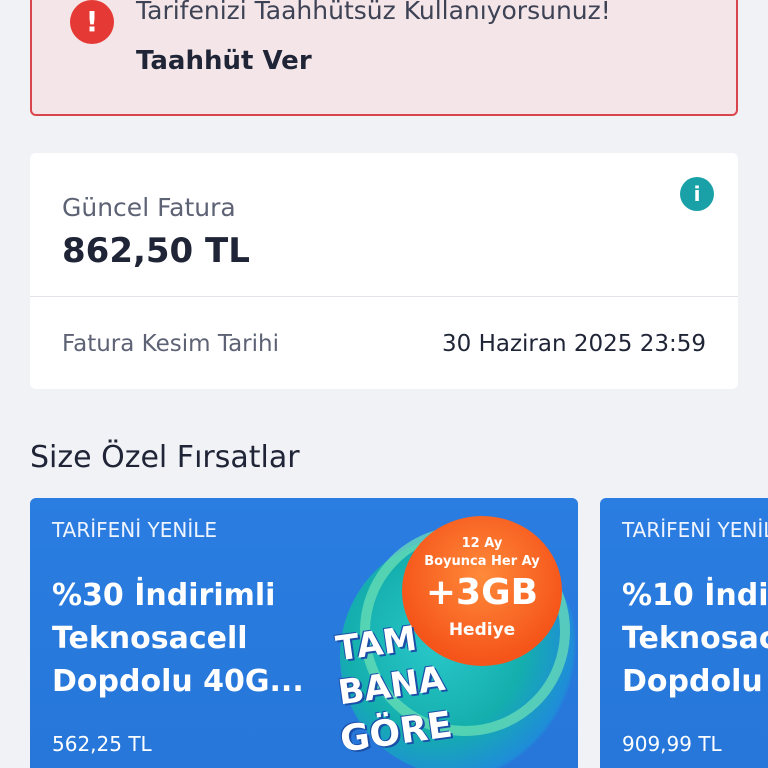 Image resolution: width=768 pixels, height=768 pixels. What do you see at coordinates (482, 630) in the screenshot?
I see `promo-line-4: Hediye` at bounding box center [482, 630].